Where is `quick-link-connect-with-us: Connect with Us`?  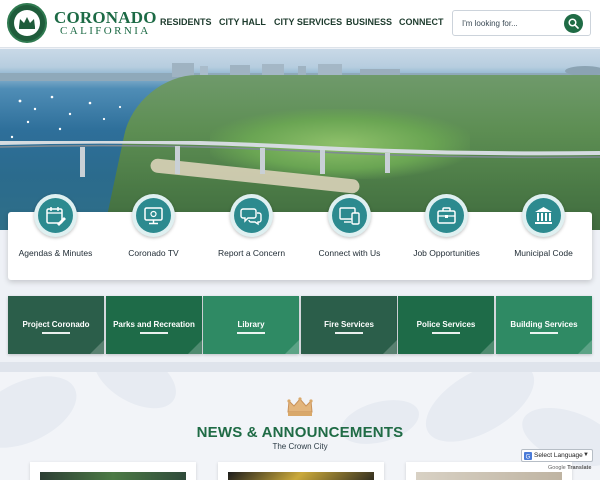 quick-link-connect-with-us: Connect with Us is located at coordinates (349, 238).